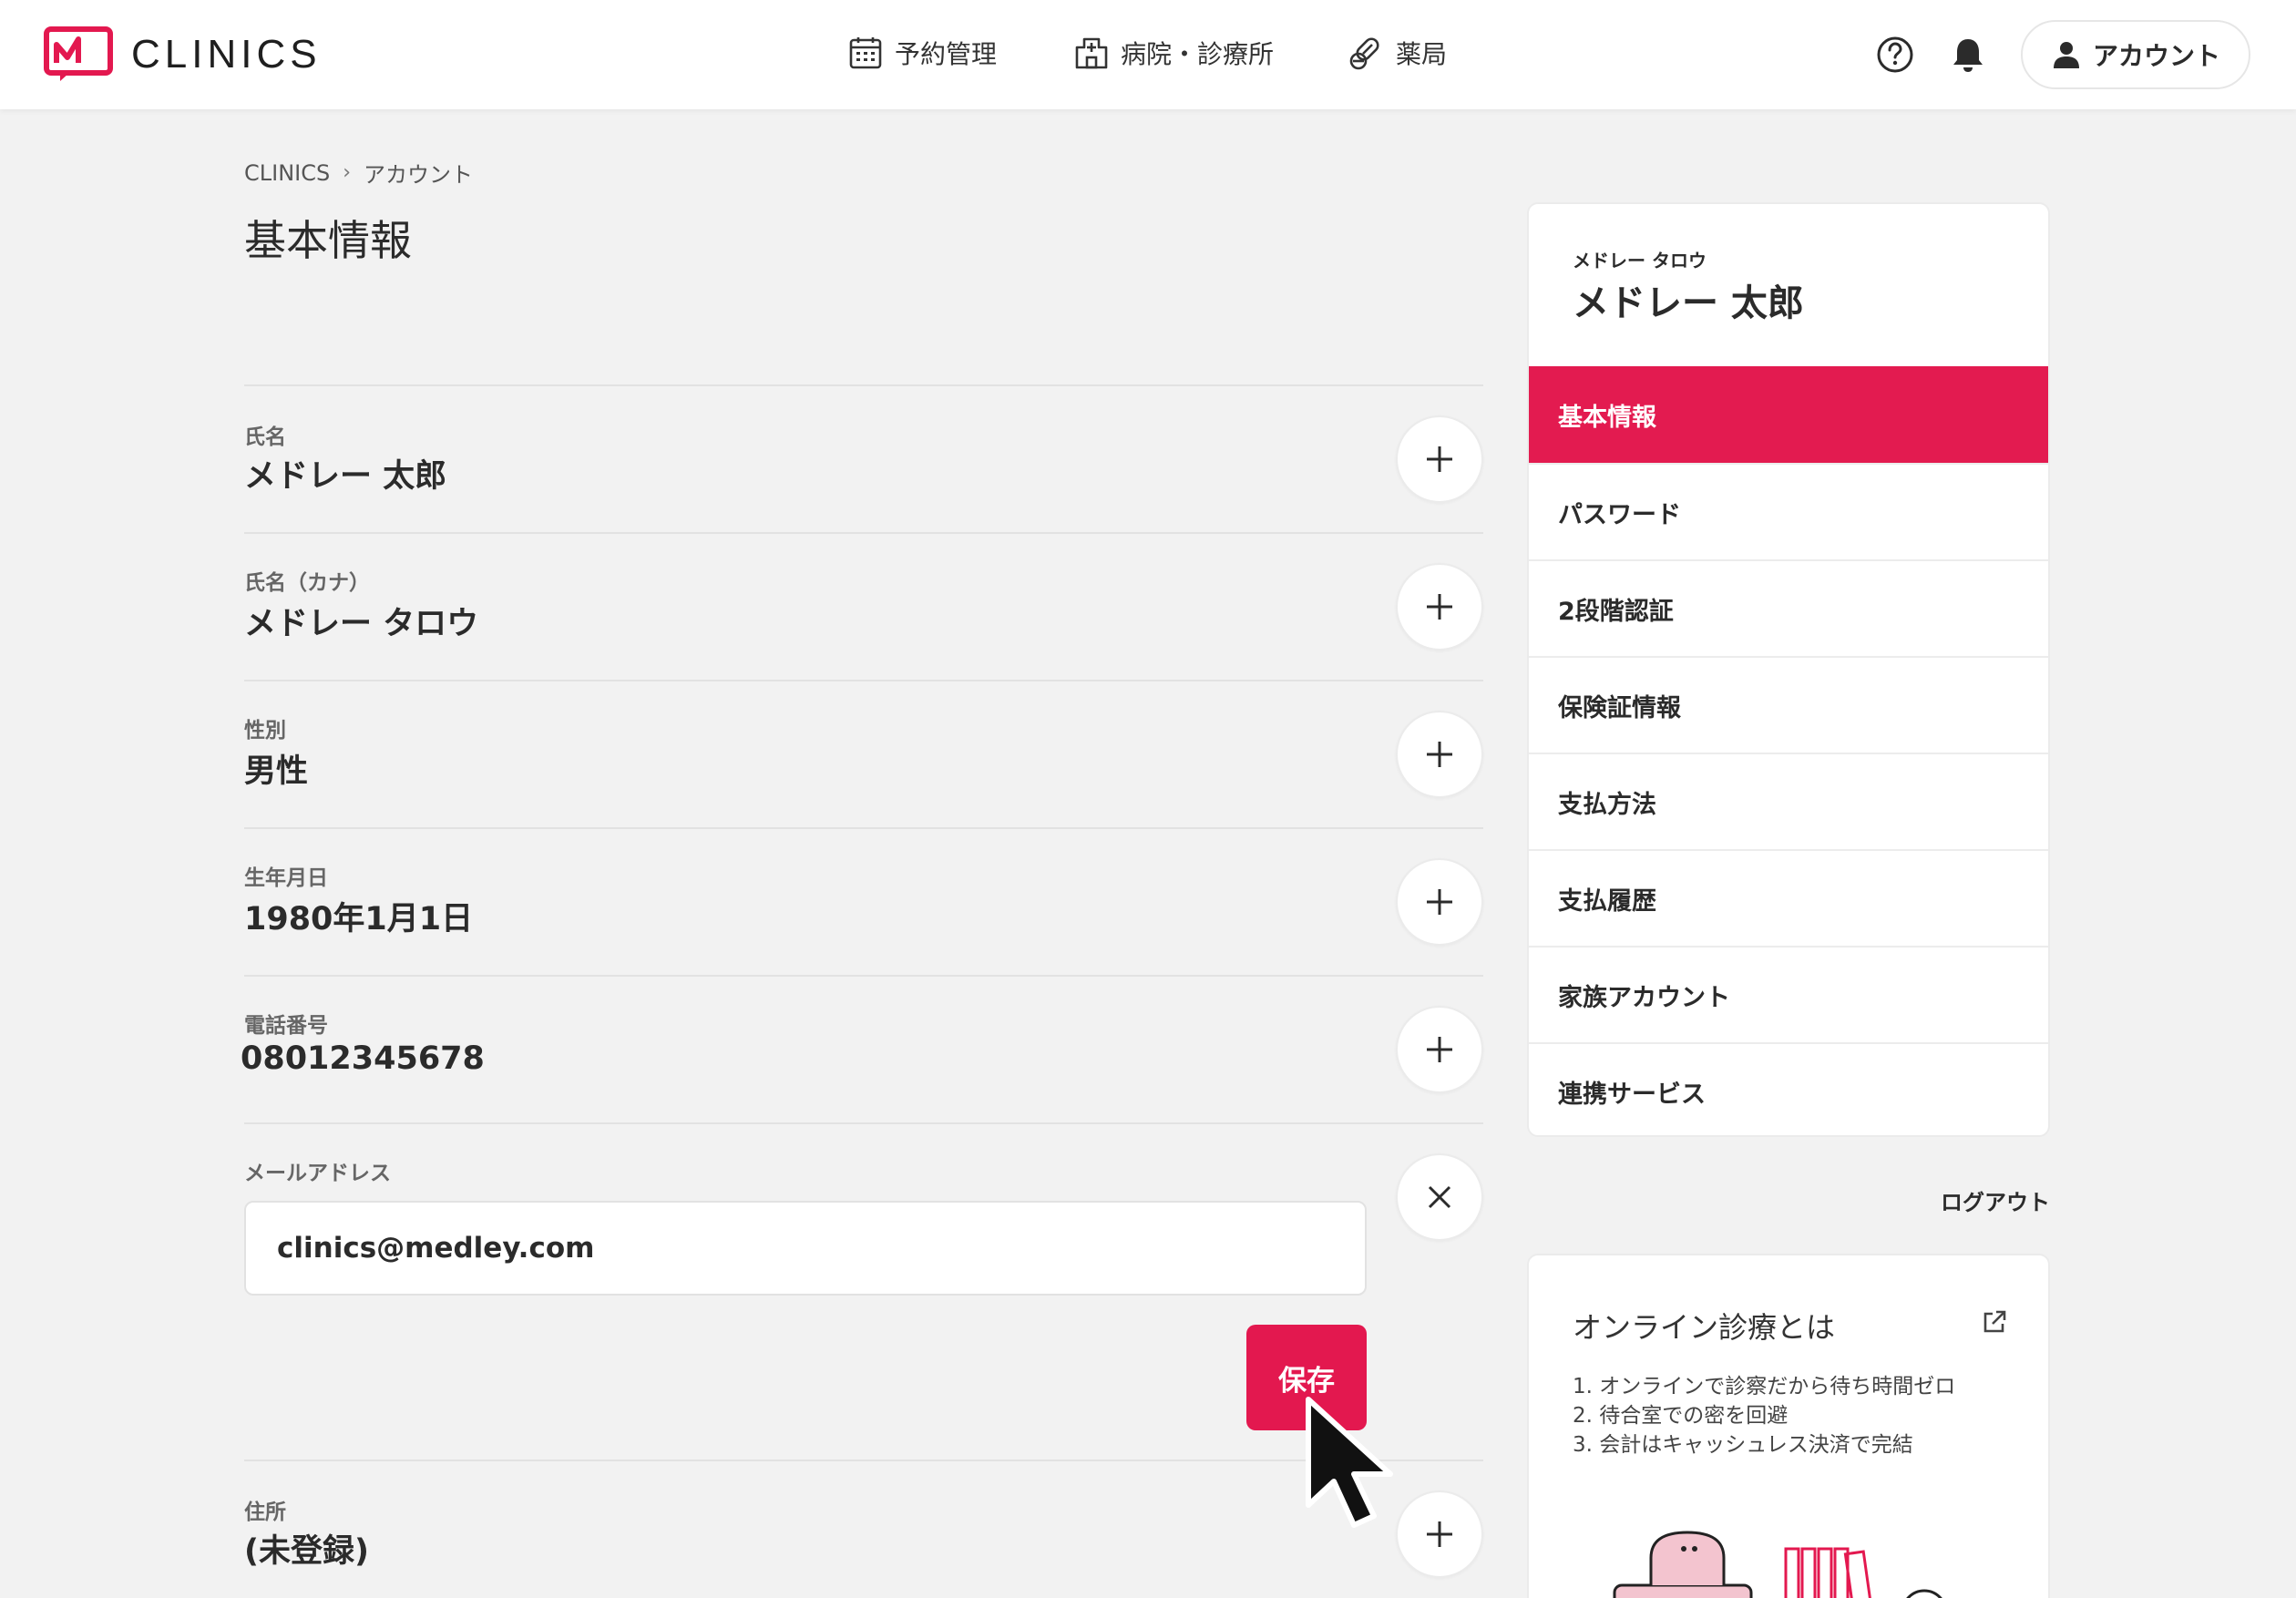 This screenshot has width=2296, height=1598. What do you see at coordinates (286, 878) in the screenshot?
I see `field-label-birthdate: 生年月日` at bounding box center [286, 878].